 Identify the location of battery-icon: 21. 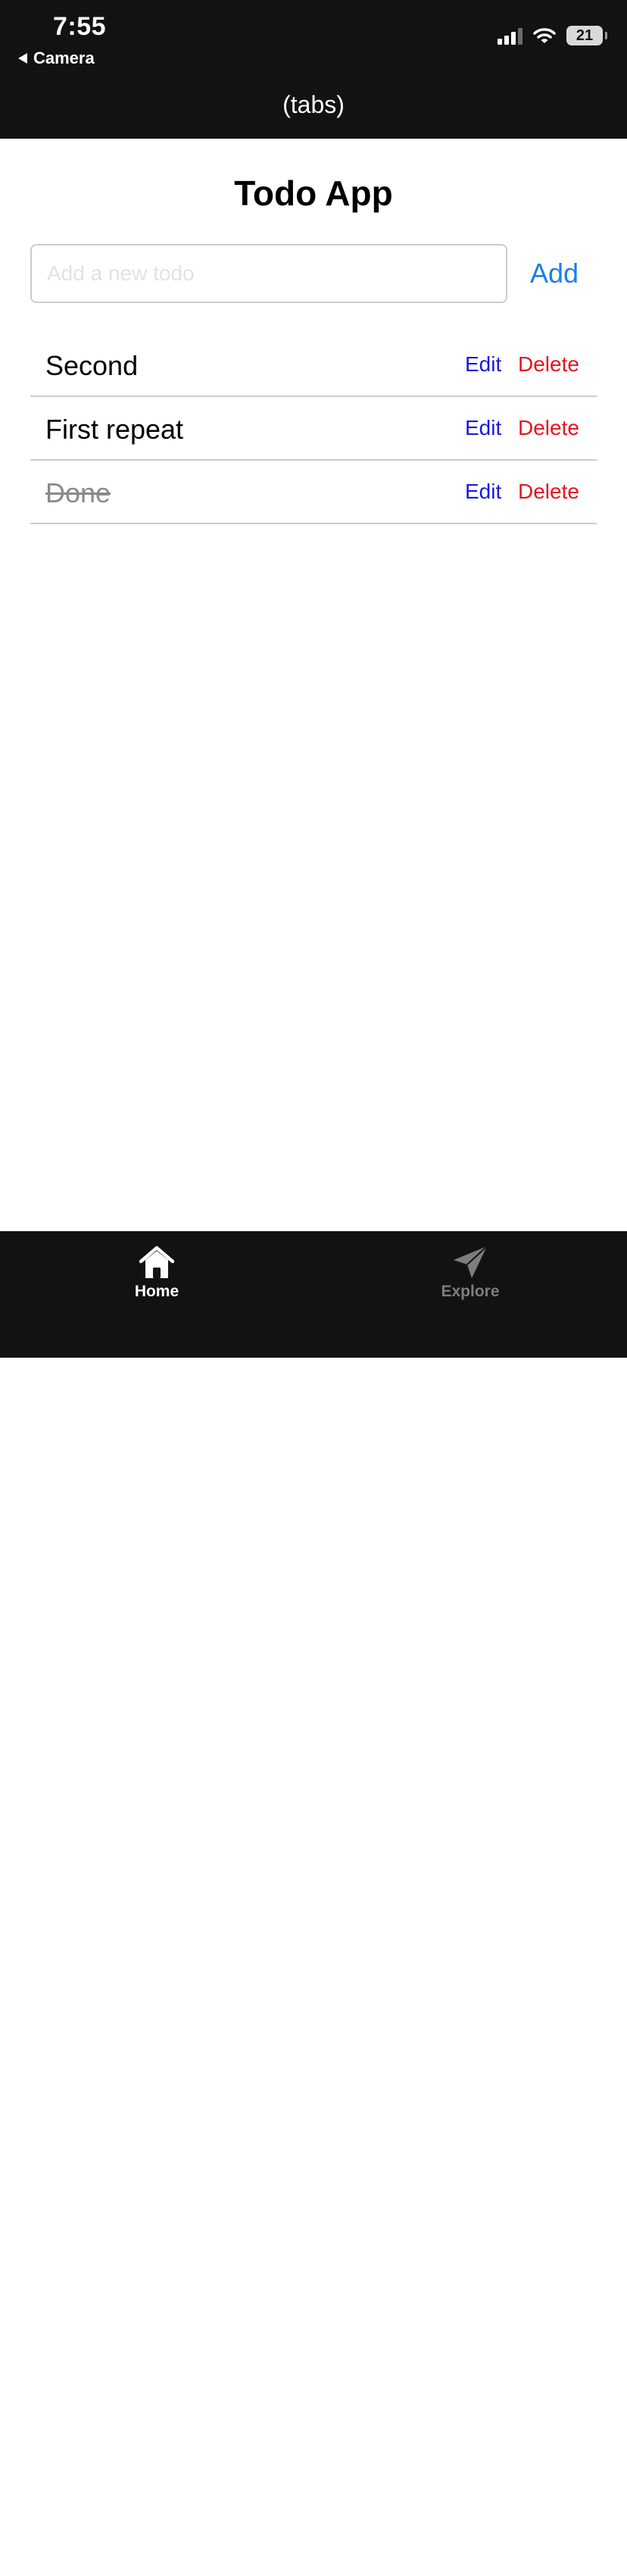
(586, 35).